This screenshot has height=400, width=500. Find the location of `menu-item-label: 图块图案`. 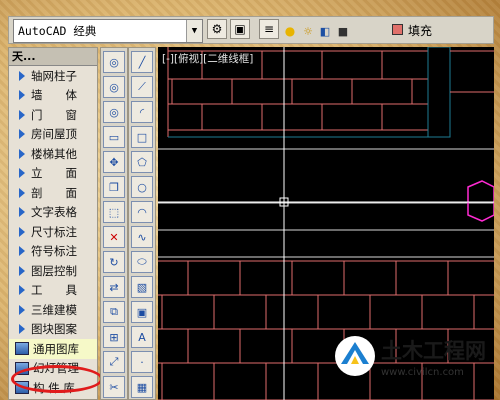

menu-item-label: 图块图案 is located at coordinates (54, 329).